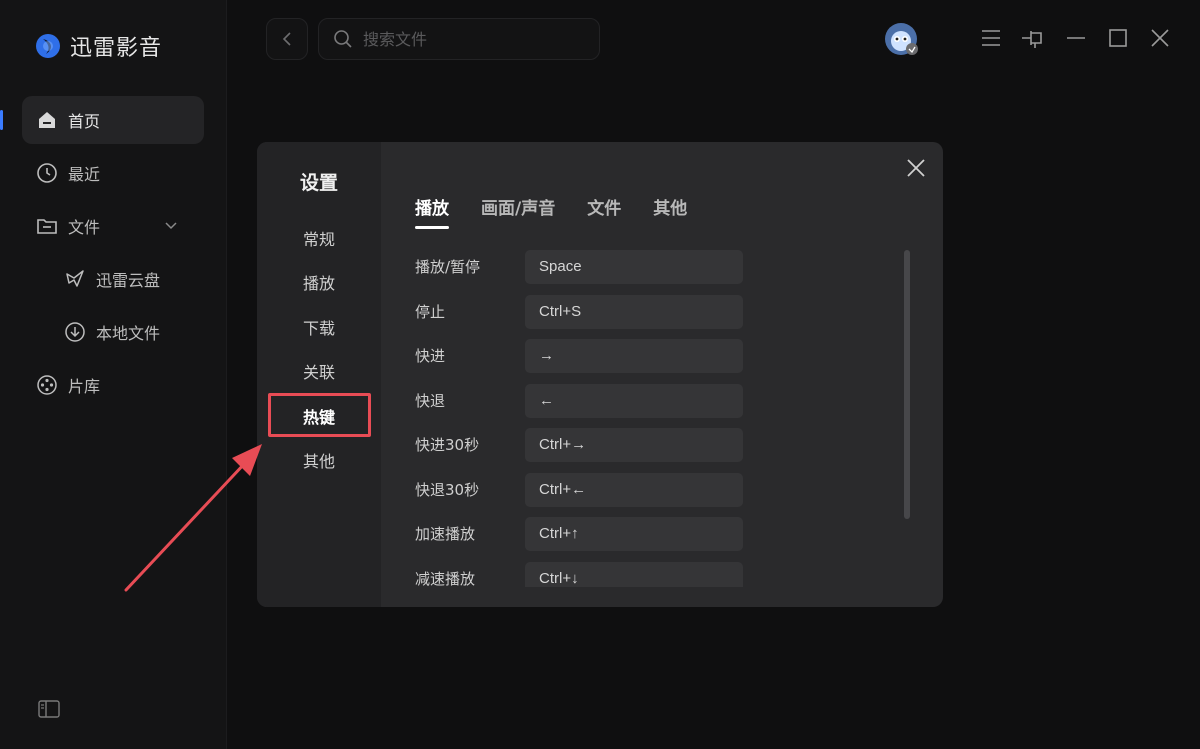 Image resolution: width=1200 pixels, height=749 pixels. Describe the element at coordinates (318, 183) in the screenshot. I see `settings-title: 设置` at that location.